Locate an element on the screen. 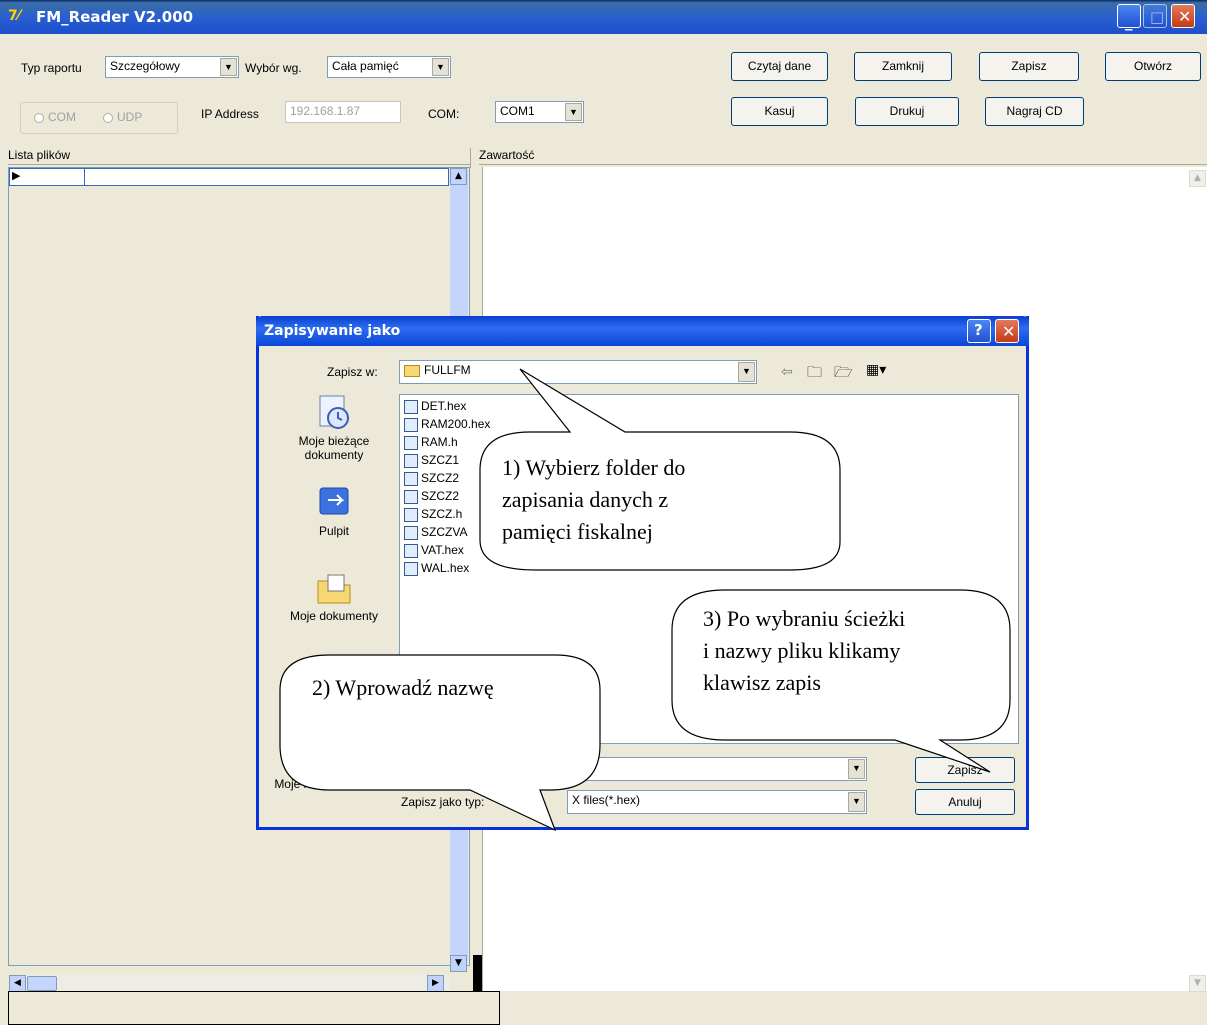 This screenshot has width=1207, height=1025. row-pointer-icon: ▶ is located at coordinates (16, 175).